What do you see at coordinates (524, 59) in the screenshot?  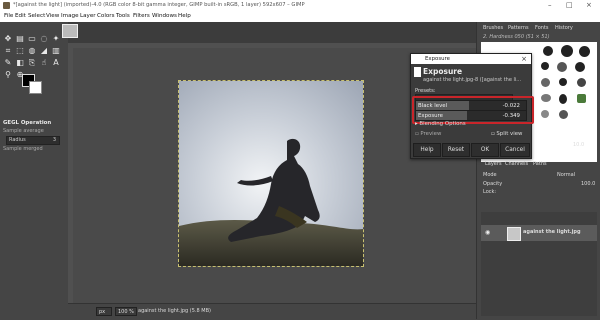 I see `dialog-close-icon: ×` at bounding box center [524, 59].